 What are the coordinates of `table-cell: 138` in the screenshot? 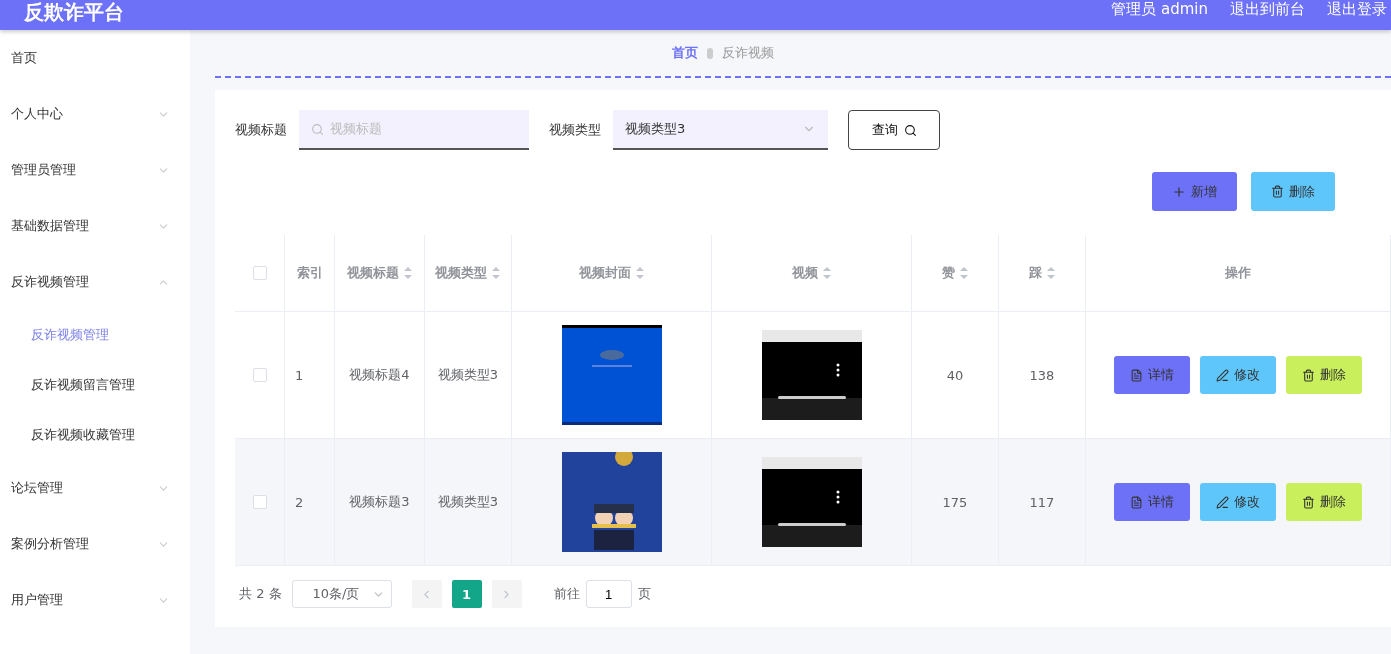 It's located at (1042, 375).